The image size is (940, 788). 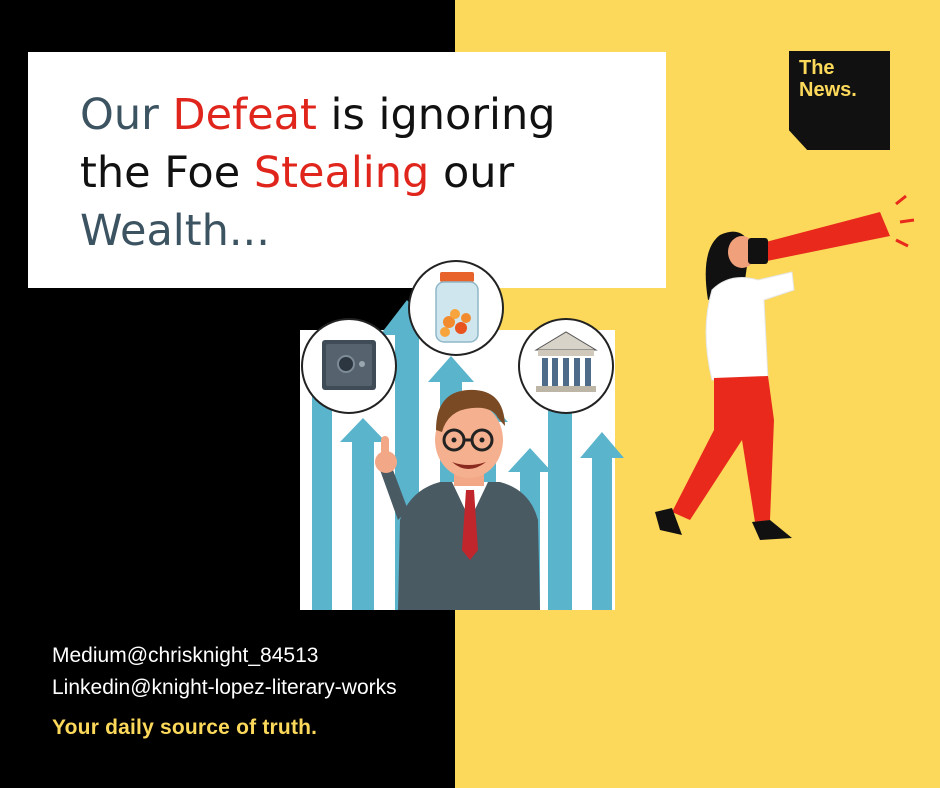 What do you see at coordinates (185, 727) in the screenshot?
I see `tagline: Your daily source of truth.` at bounding box center [185, 727].